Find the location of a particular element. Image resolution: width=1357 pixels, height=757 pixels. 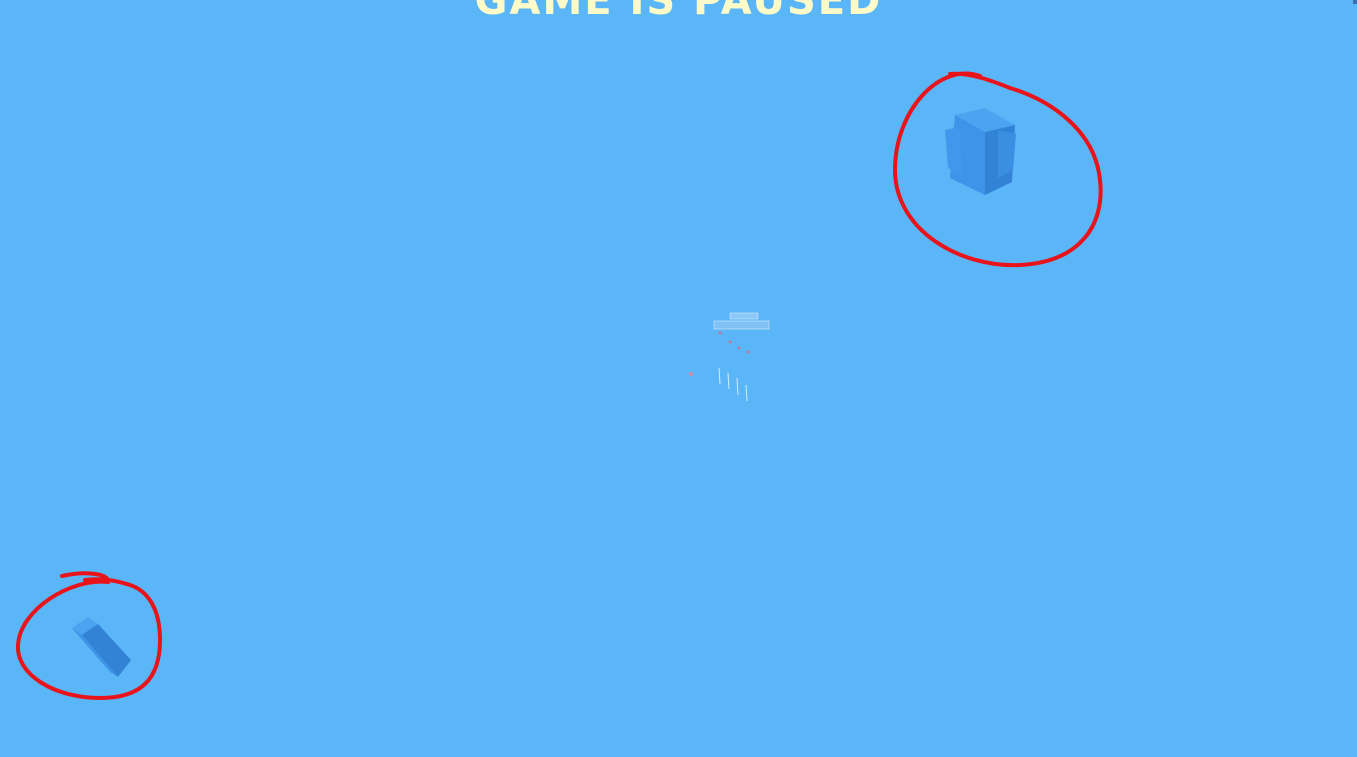

pillar-cluster is located at coordinates (980, 151).